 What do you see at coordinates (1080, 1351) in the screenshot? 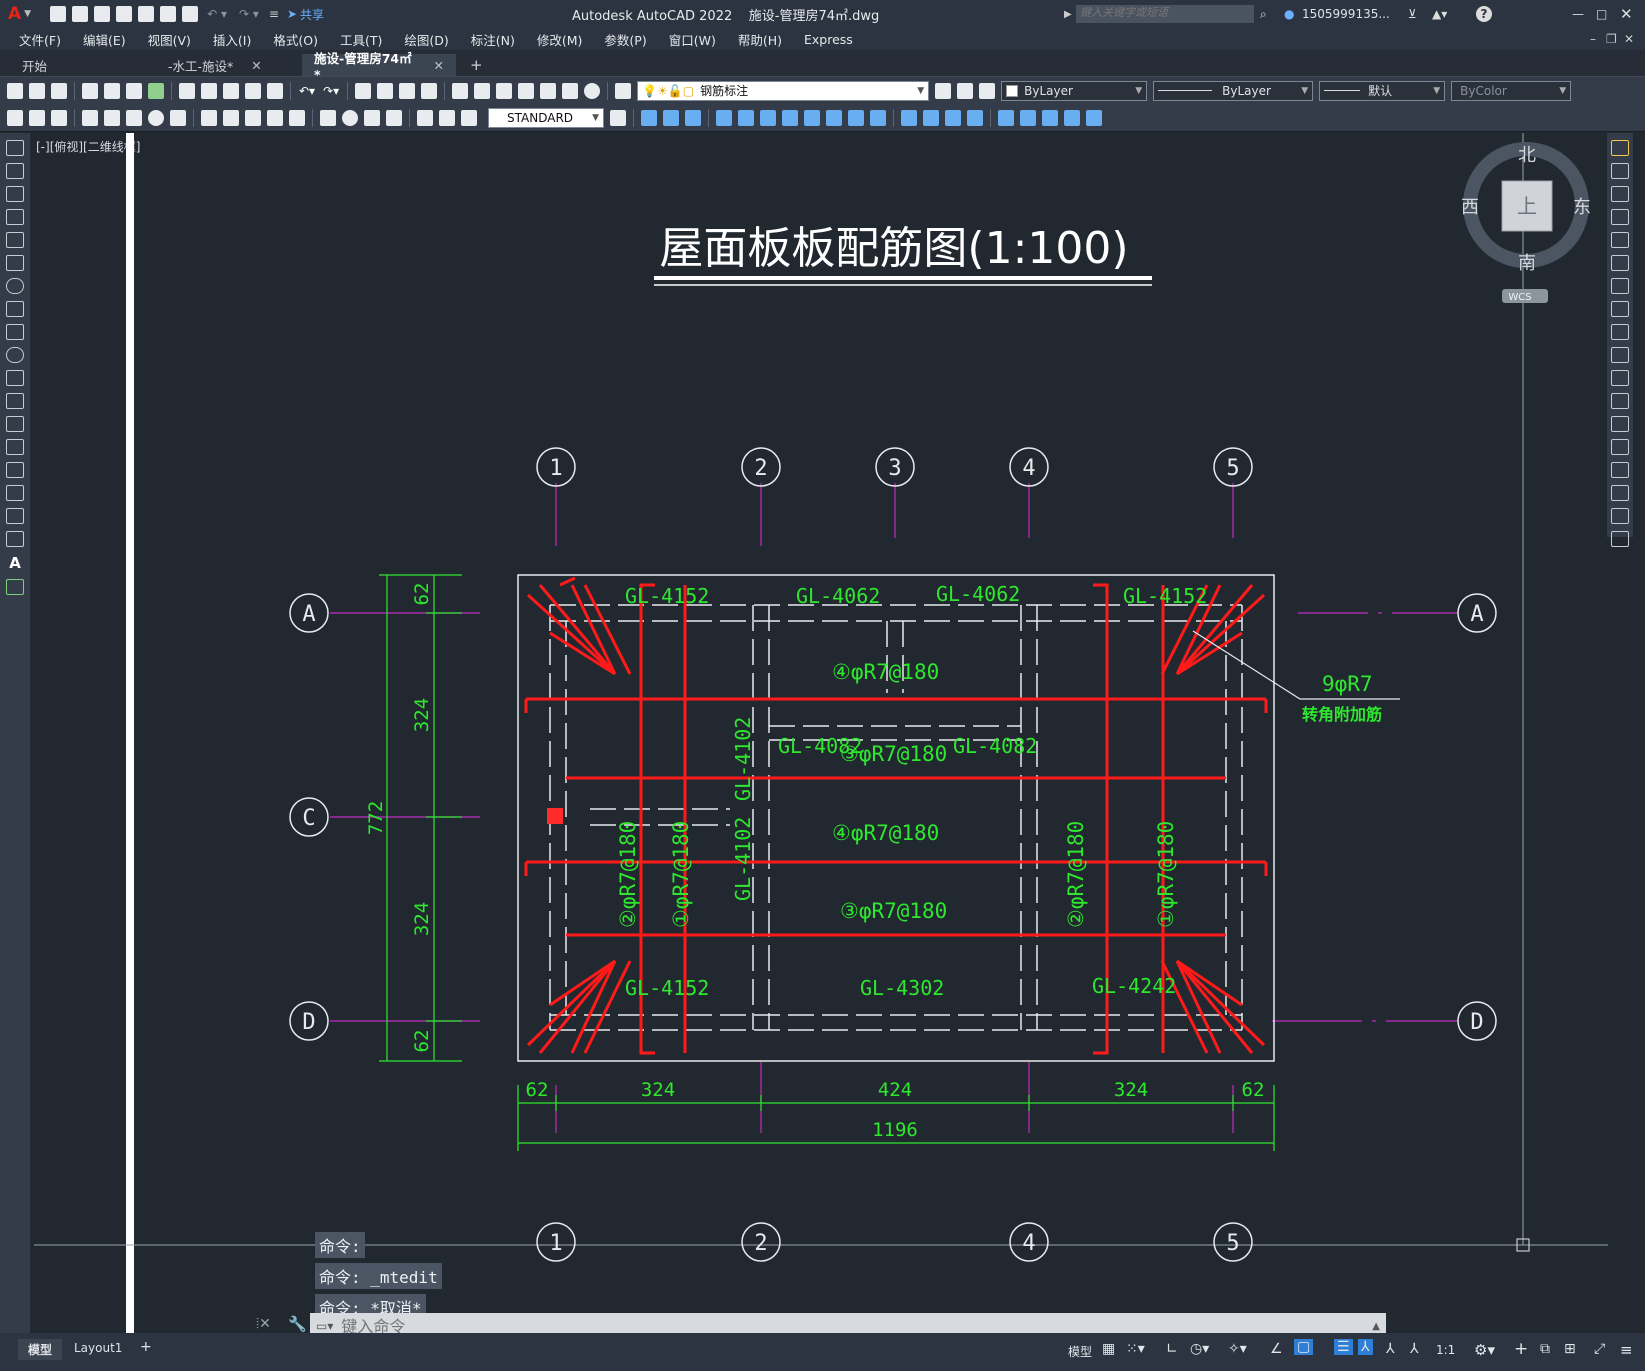
I see `model-space-button: 模型` at bounding box center [1080, 1351].